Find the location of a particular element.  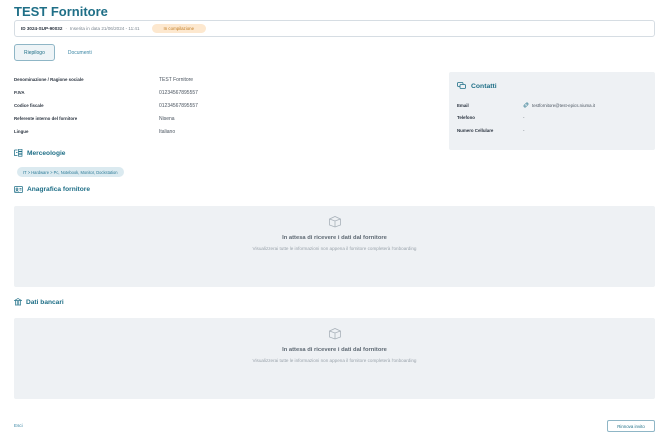

exit-link: Esci is located at coordinates (18, 425).